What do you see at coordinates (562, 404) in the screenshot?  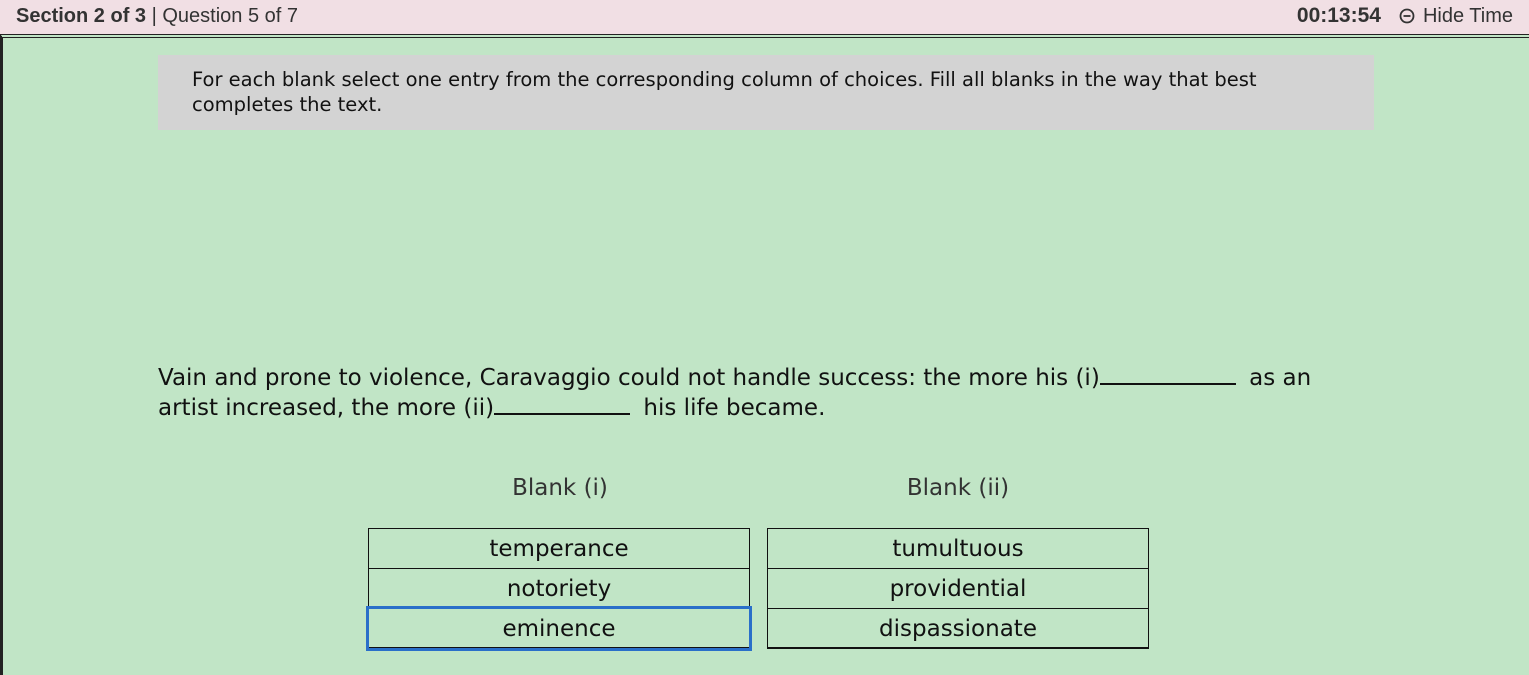 I see `blank-ii-line` at bounding box center [562, 404].